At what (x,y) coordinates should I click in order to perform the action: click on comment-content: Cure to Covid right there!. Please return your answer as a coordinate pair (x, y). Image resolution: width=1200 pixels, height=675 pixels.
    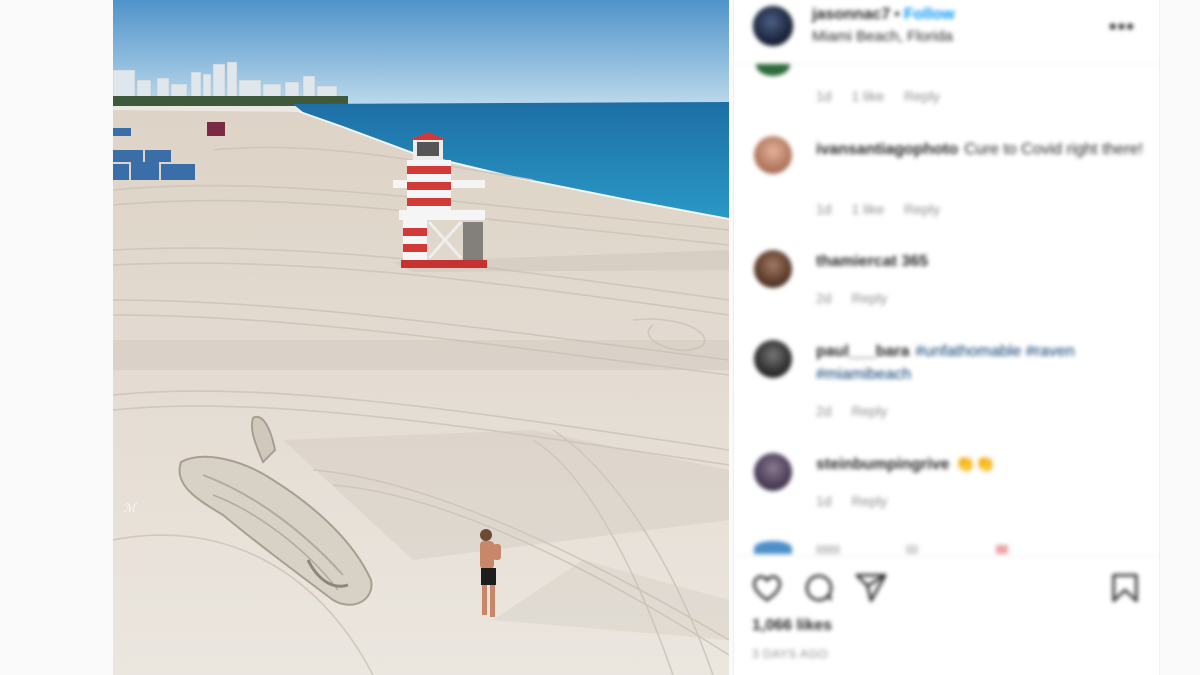
    Looking at the image, I should click on (1053, 149).